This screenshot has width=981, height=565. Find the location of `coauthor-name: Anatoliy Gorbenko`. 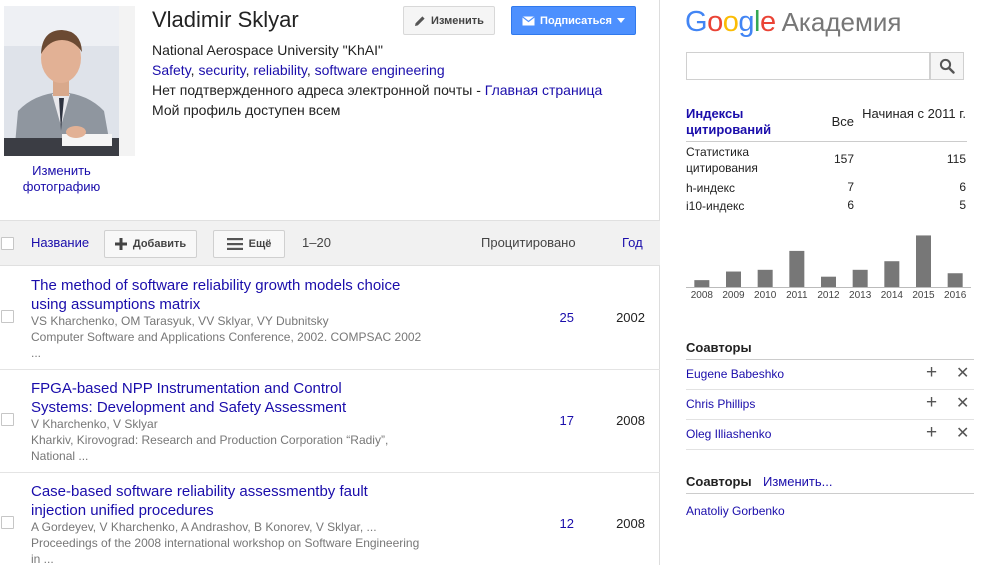

coauthor-name: Anatoliy Gorbenko is located at coordinates (735, 511).